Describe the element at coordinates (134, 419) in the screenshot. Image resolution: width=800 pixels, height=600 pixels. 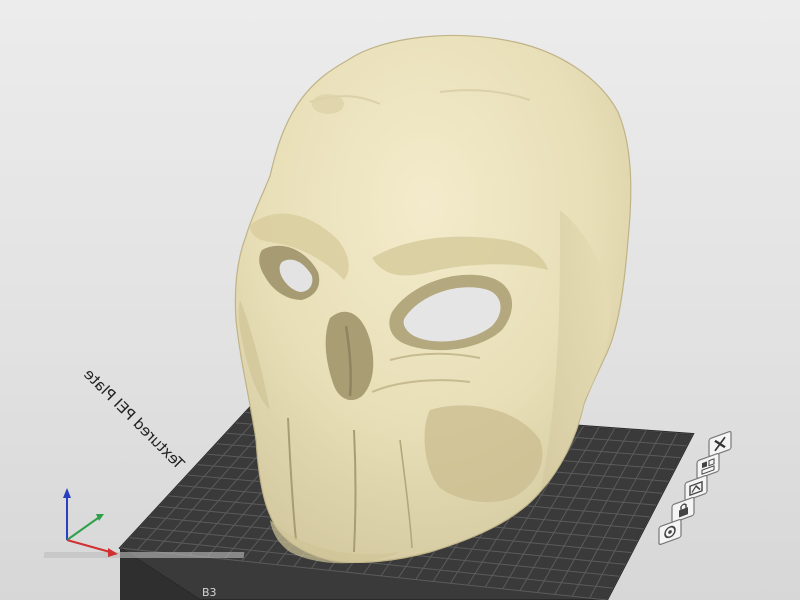
I see `plate-label: Textured PEI Plate` at that location.